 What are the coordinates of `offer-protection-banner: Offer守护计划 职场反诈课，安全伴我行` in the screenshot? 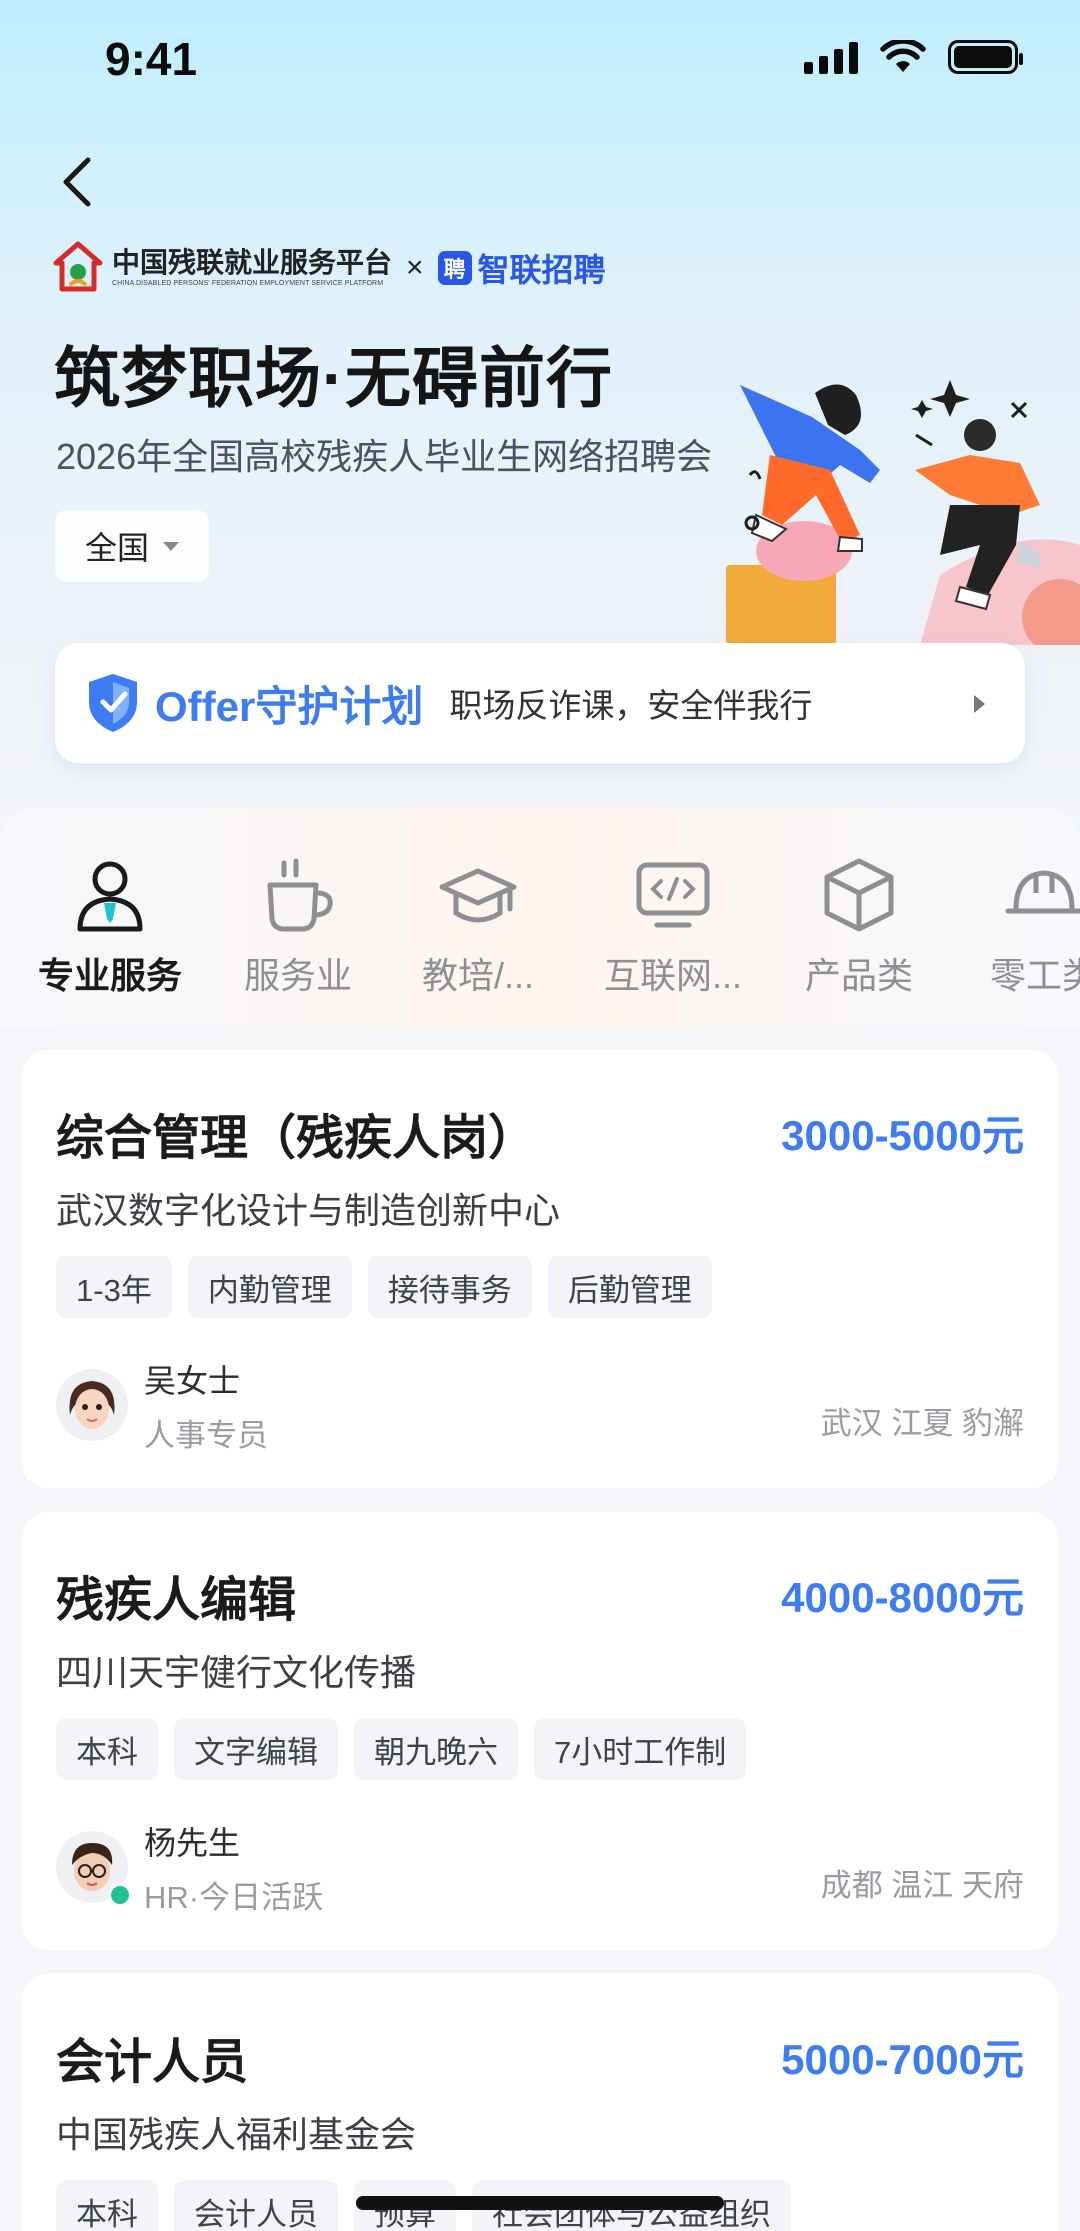 It's located at (540, 703).